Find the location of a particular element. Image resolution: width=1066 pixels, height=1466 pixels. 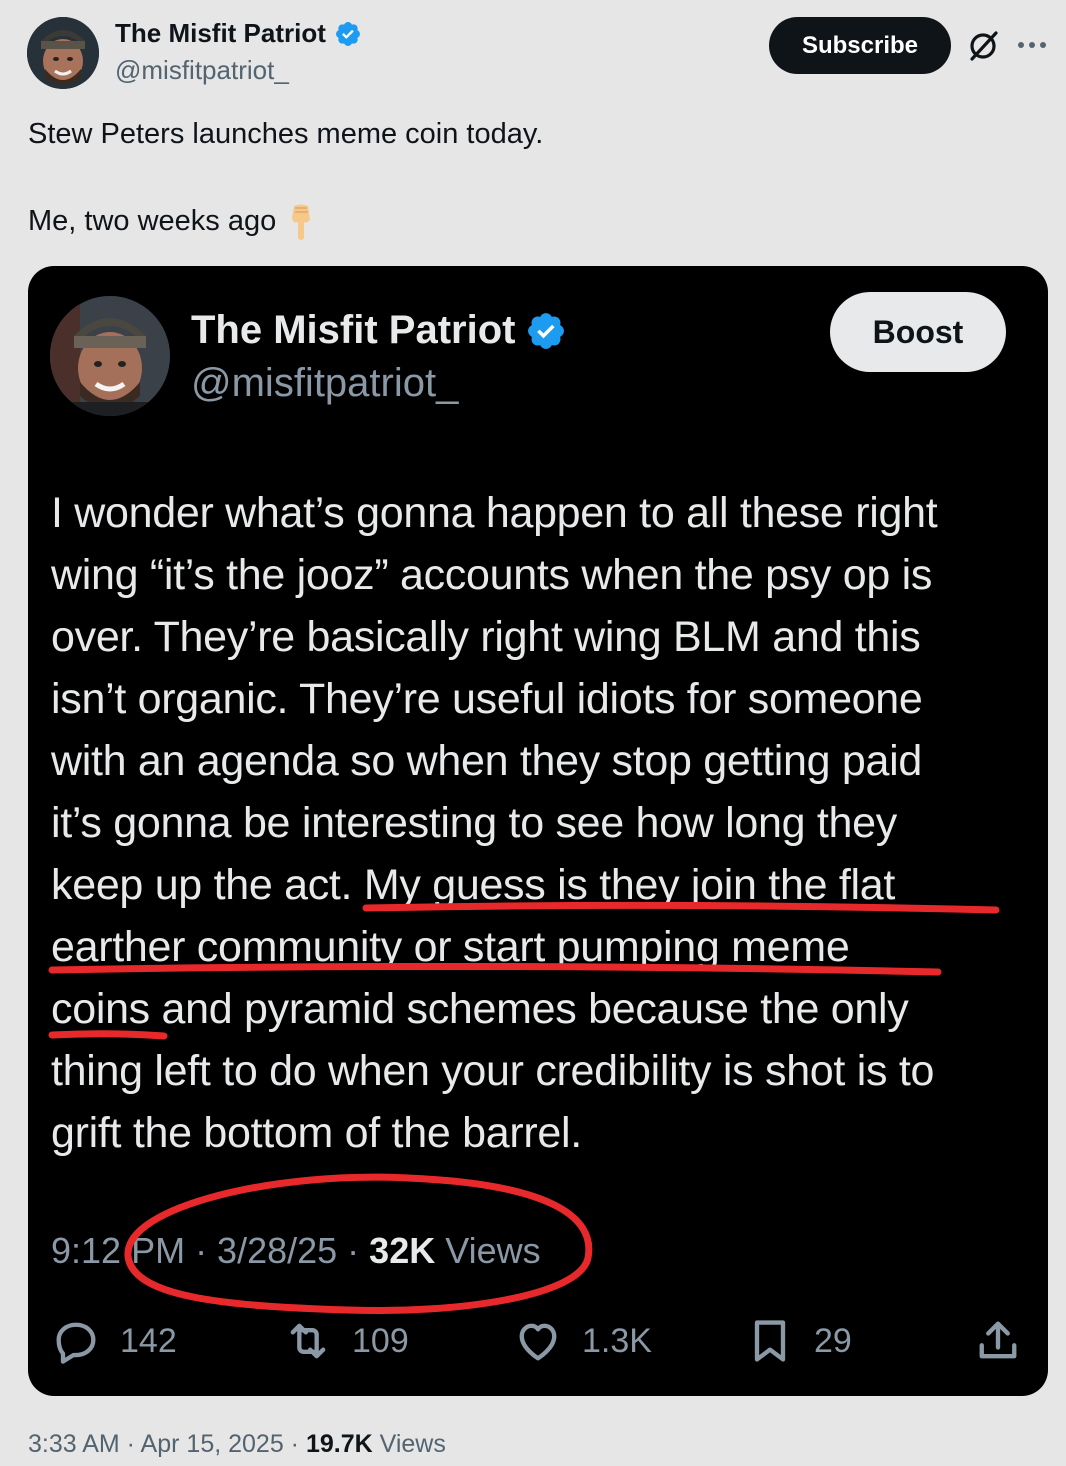

embedded-author-avatar is located at coordinates (110, 356).